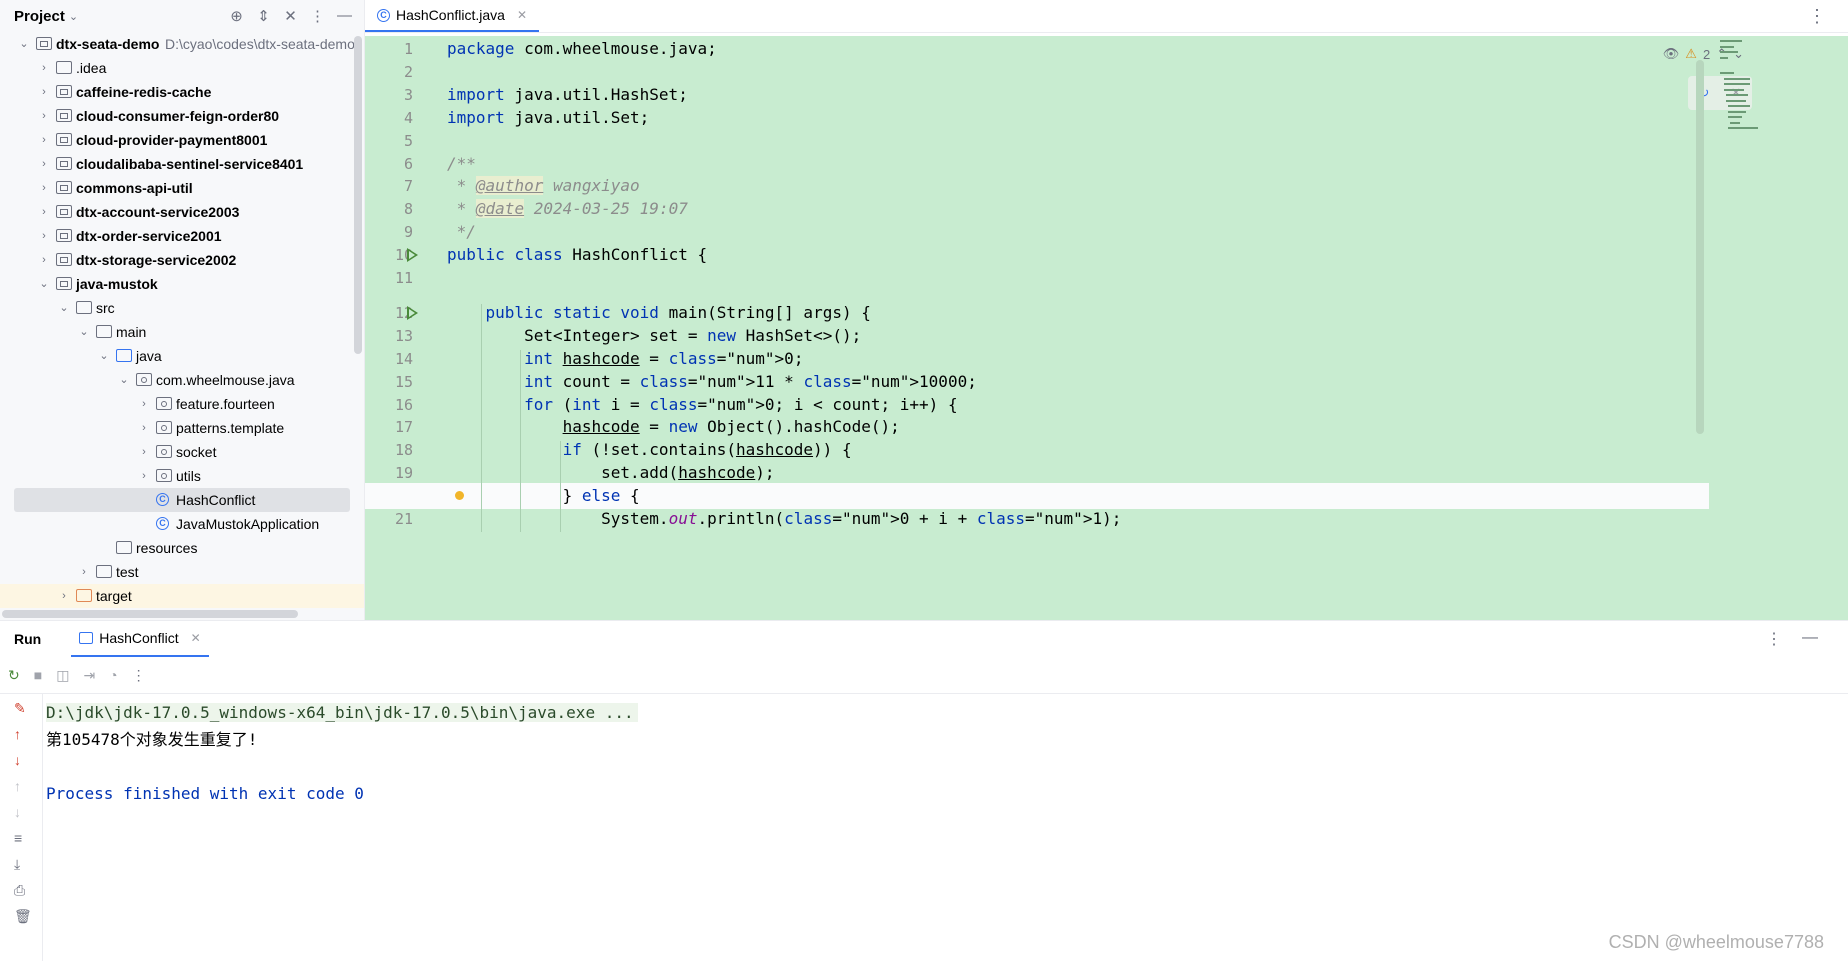  What do you see at coordinates (21, 827) in the screenshot?
I see `run-side-toolbar: ✎ ↑ ↓ ↑ ↓ ≡ ⤓ ⎙ 🗑` at bounding box center [21, 827].